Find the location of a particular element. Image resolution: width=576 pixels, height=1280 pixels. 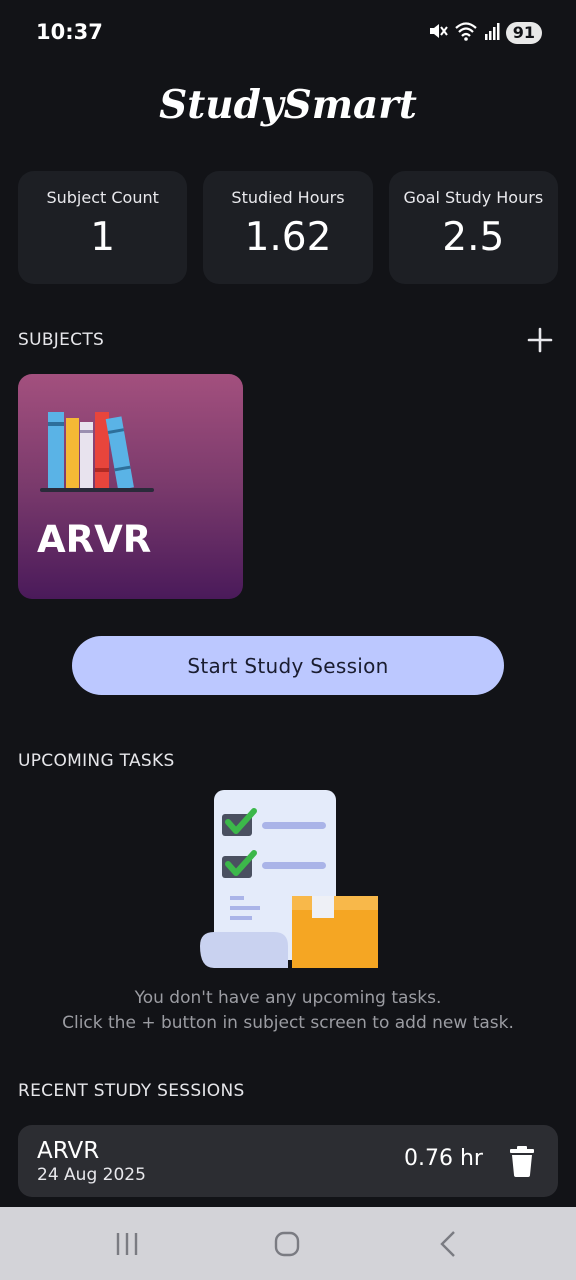

subject-card-arvr: ARVR is located at coordinates (130, 486).